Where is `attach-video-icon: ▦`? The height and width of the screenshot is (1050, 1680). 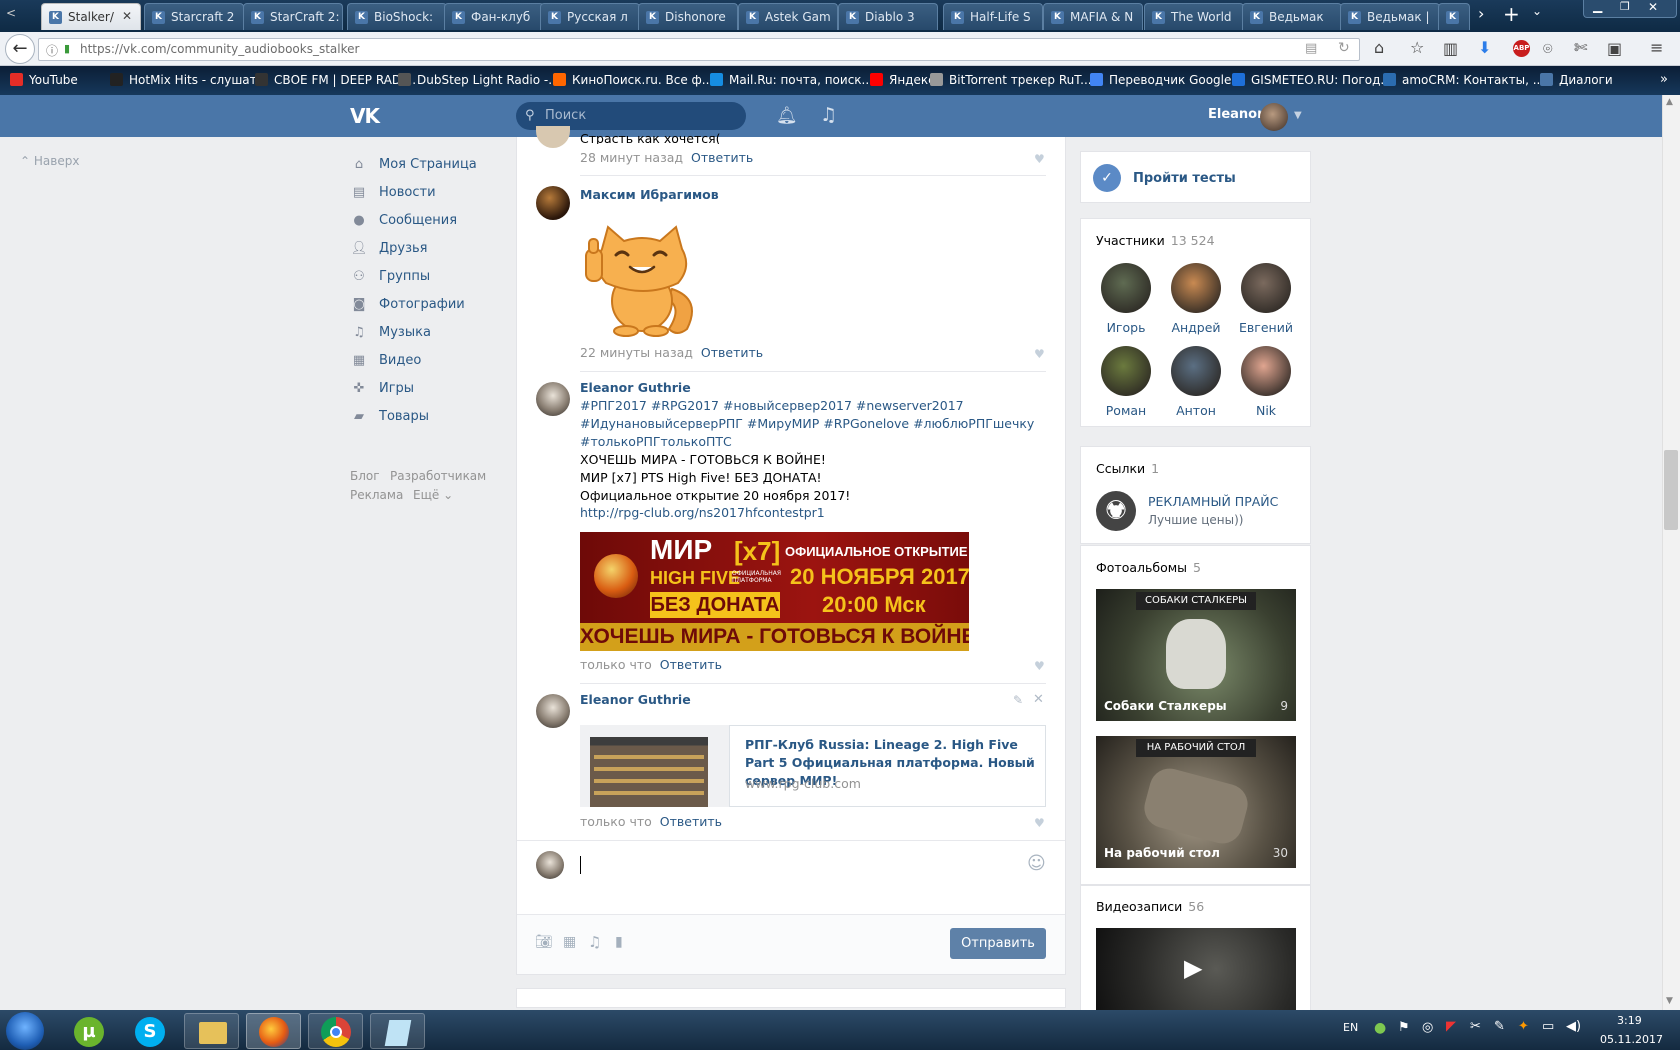
attach-video-icon: ▦ is located at coordinates (569, 942).